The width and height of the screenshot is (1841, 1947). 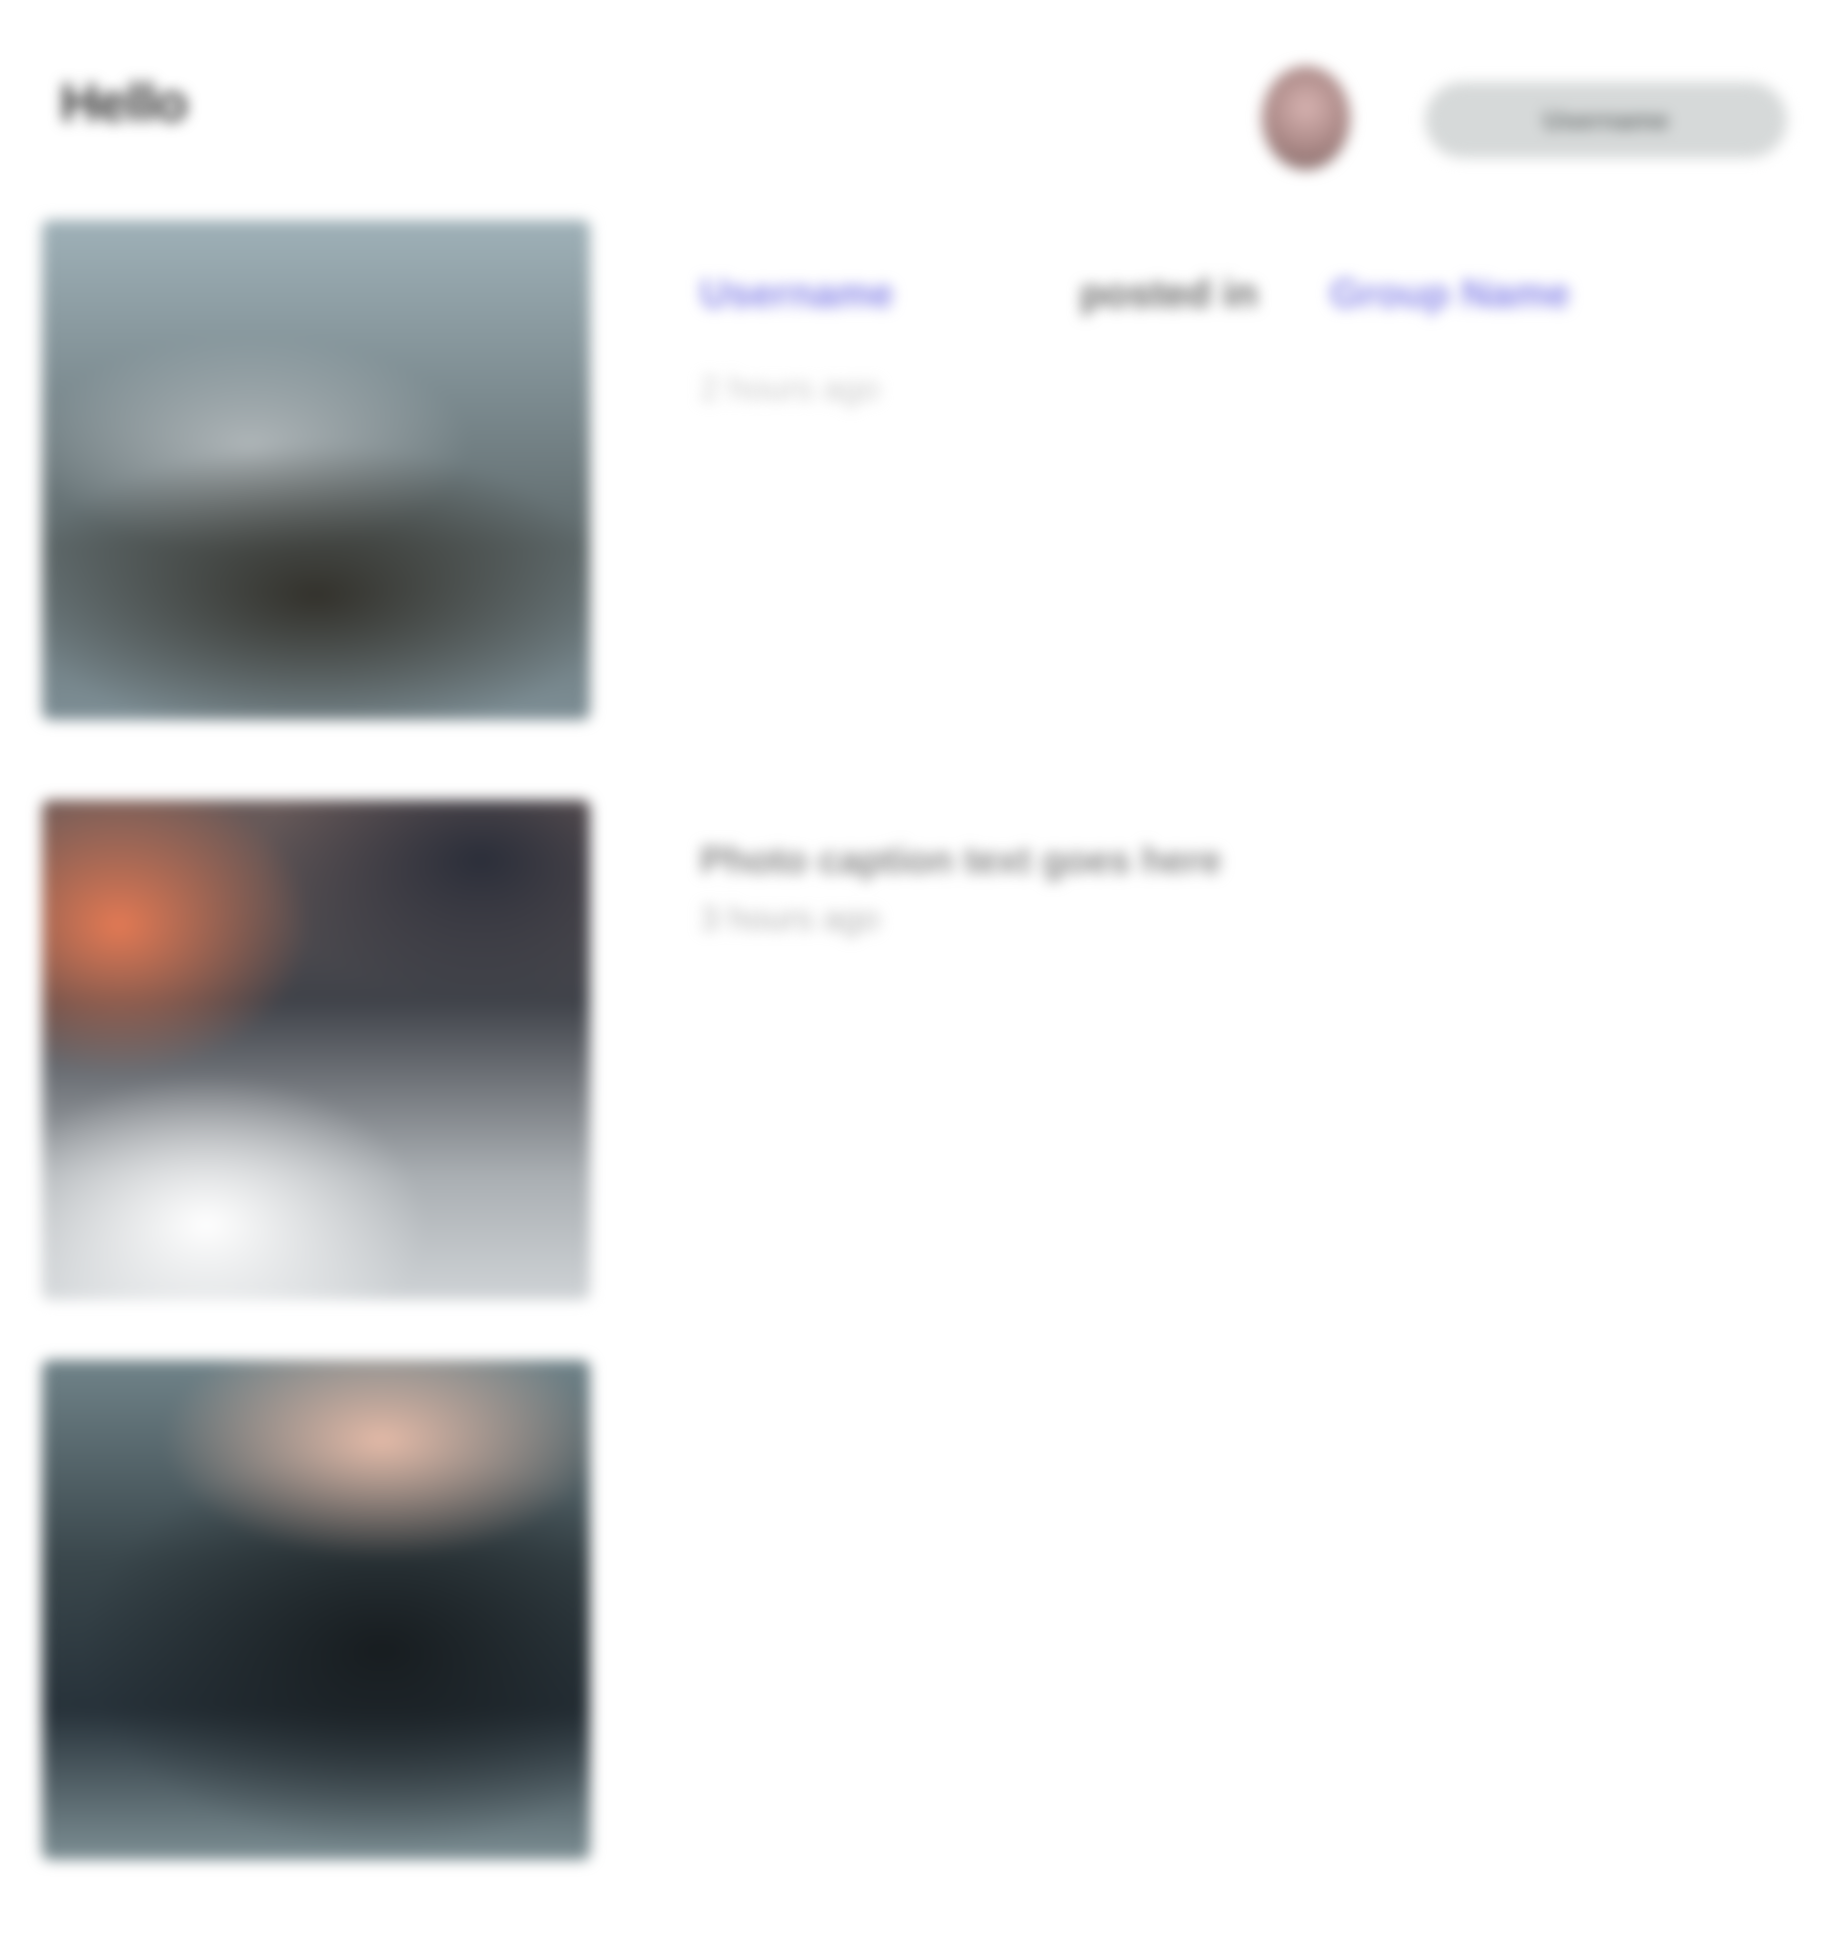 I want to click on post-author-link: Username, so click(x=796, y=294).